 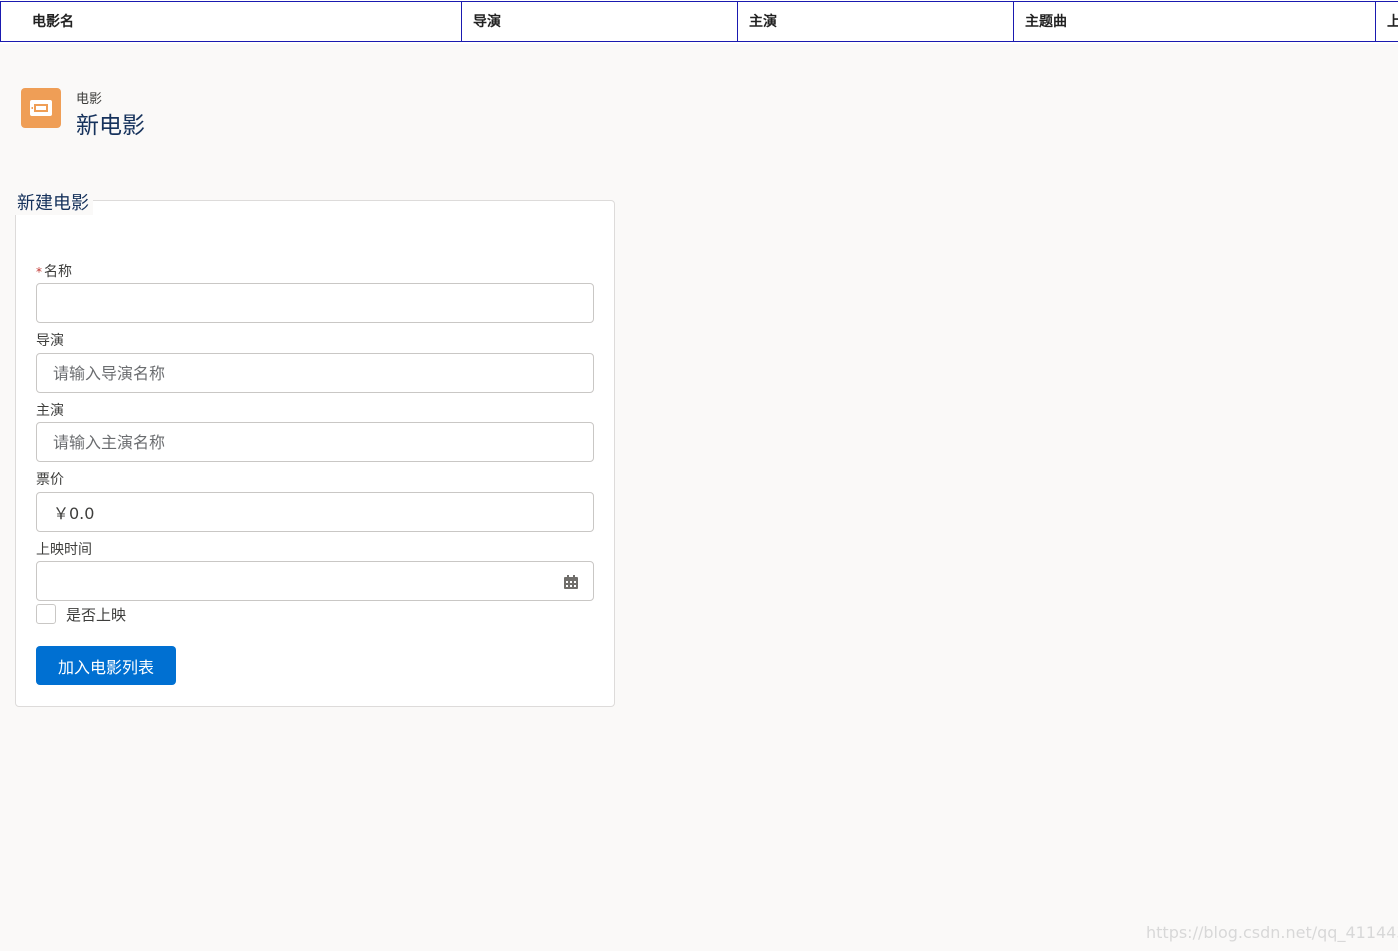 I want to click on required-mark: *, so click(x=39, y=272).